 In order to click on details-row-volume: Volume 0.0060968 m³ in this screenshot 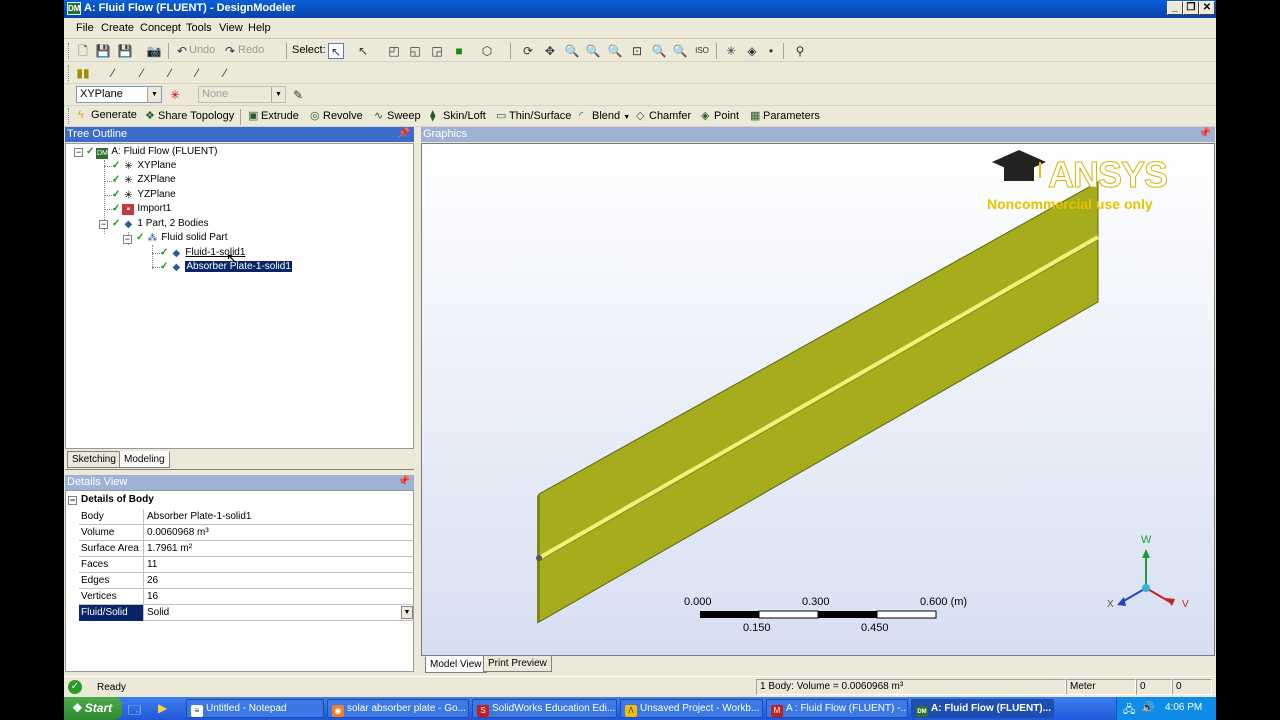, I will do `click(246, 533)`.